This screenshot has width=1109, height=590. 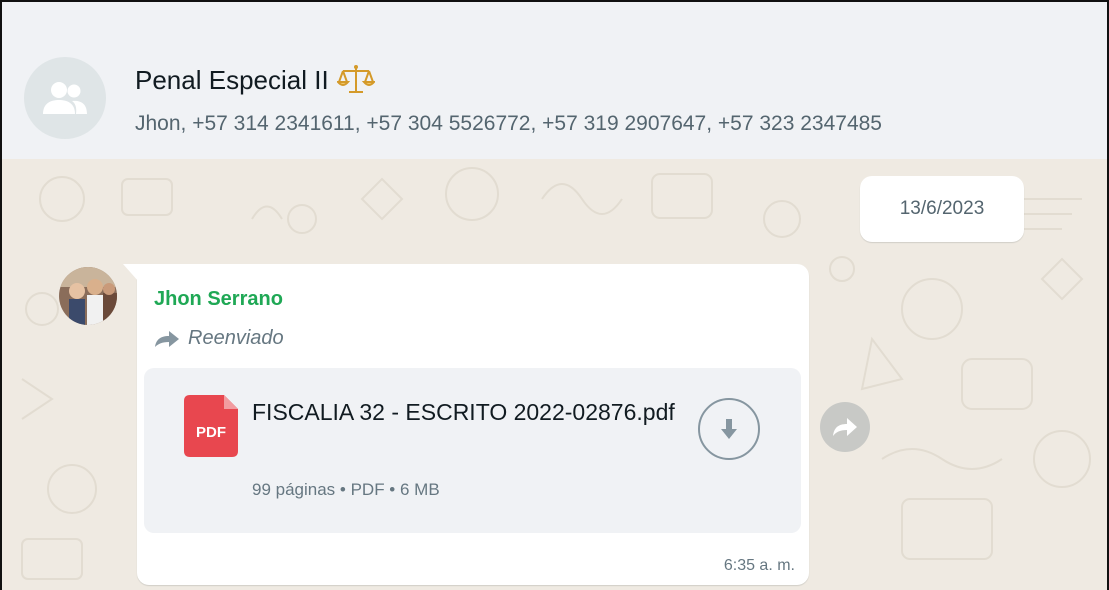 What do you see at coordinates (218, 299) in the screenshot?
I see `sender-name: Jhon Serrano` at bounding box center [218, 299].